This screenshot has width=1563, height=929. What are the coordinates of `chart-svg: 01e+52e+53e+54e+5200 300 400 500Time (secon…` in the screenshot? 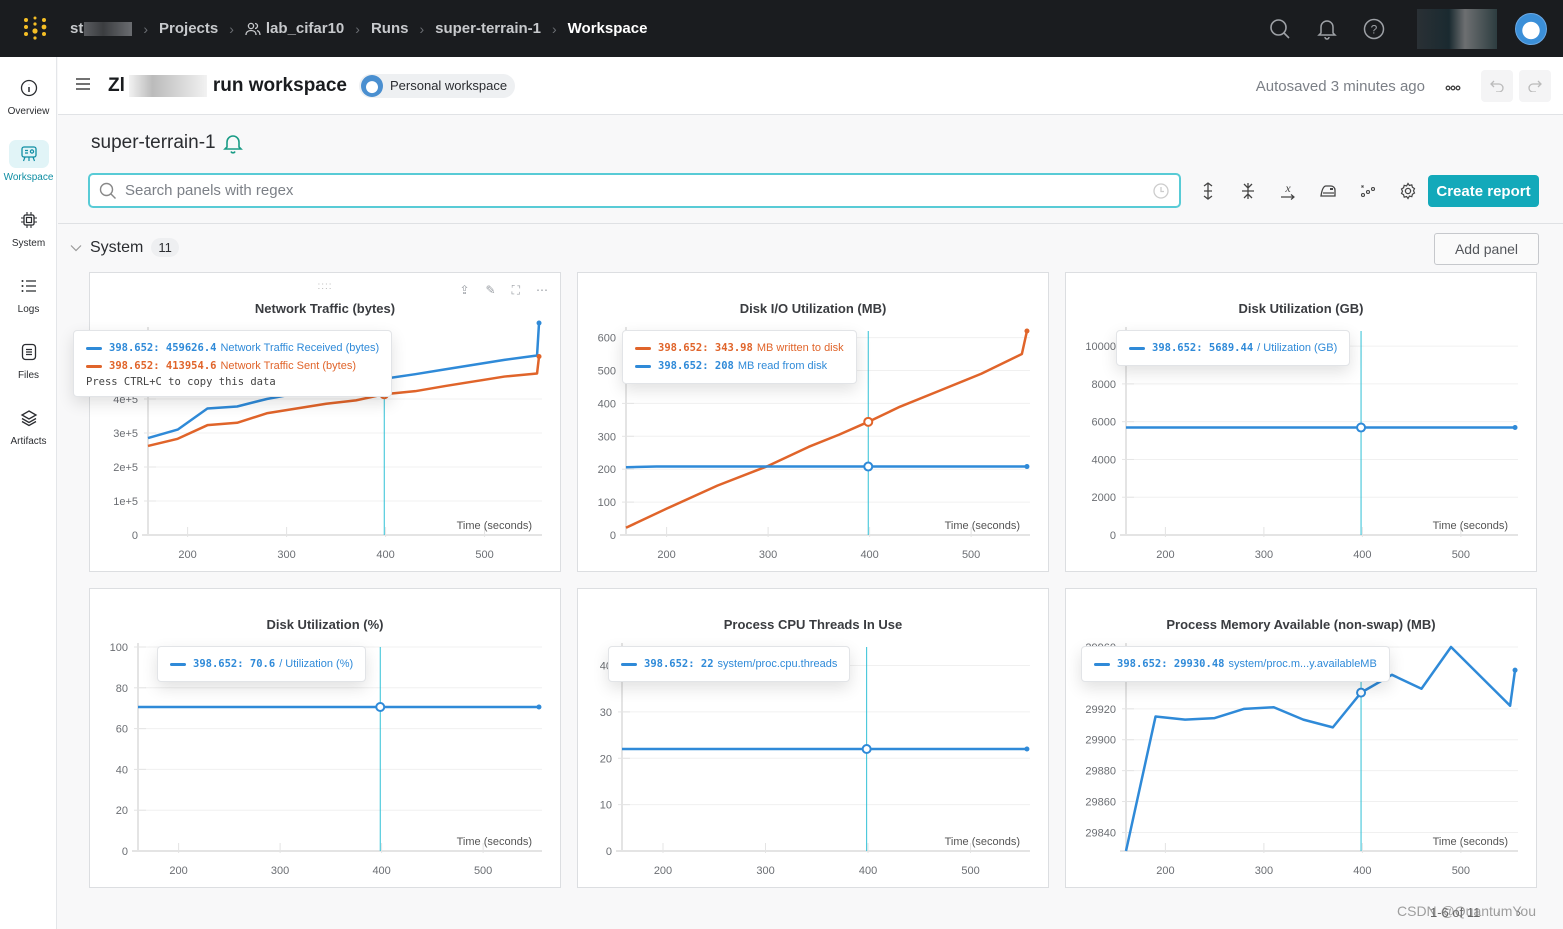 It's located at (327, 440).